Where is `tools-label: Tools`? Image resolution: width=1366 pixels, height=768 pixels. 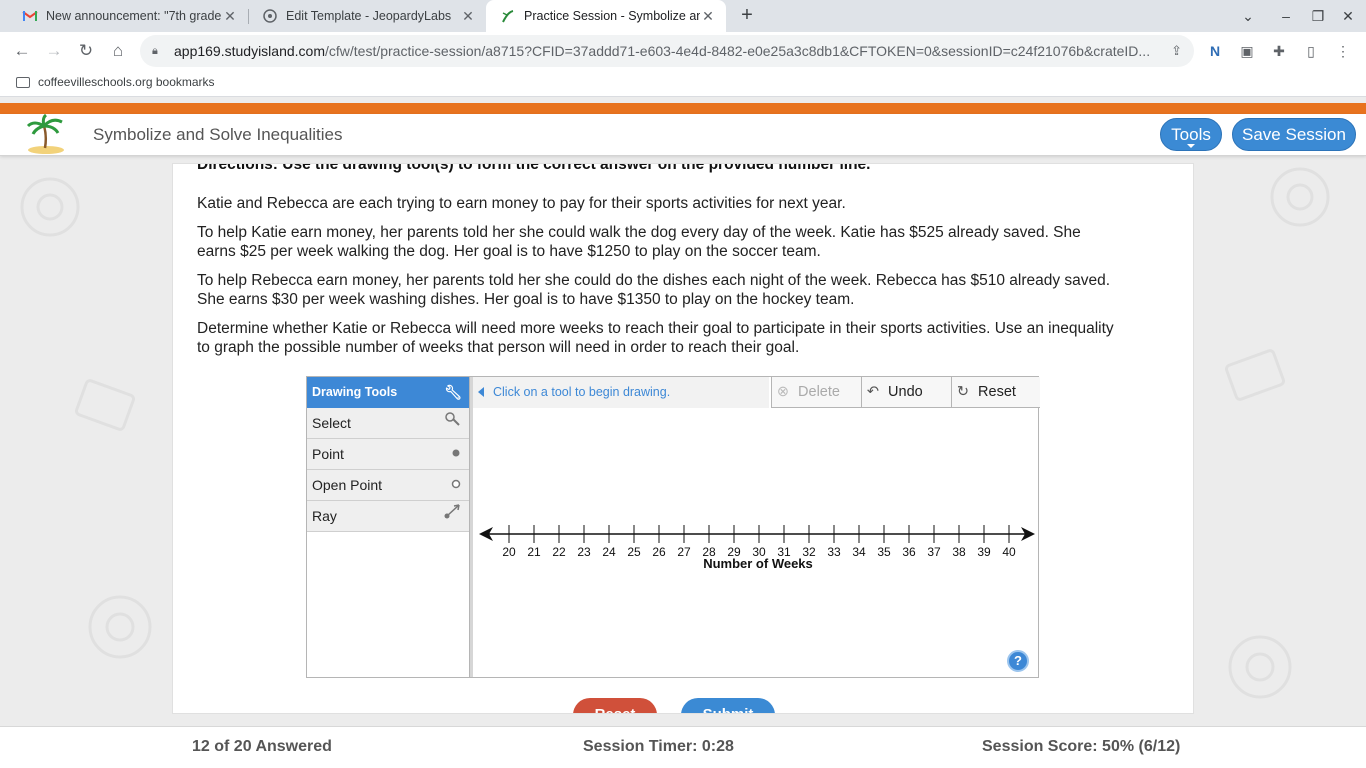 tools-label: Tools is located at coordinates (1191, 134).